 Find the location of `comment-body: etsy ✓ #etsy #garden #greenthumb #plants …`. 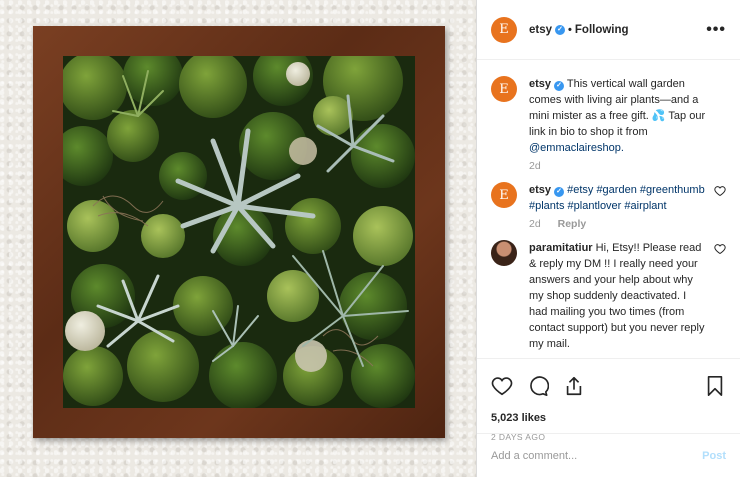

comment-body: etsy ✓ #etsy #garden #greenthumb #plants … is located at coordinates (618, 198).